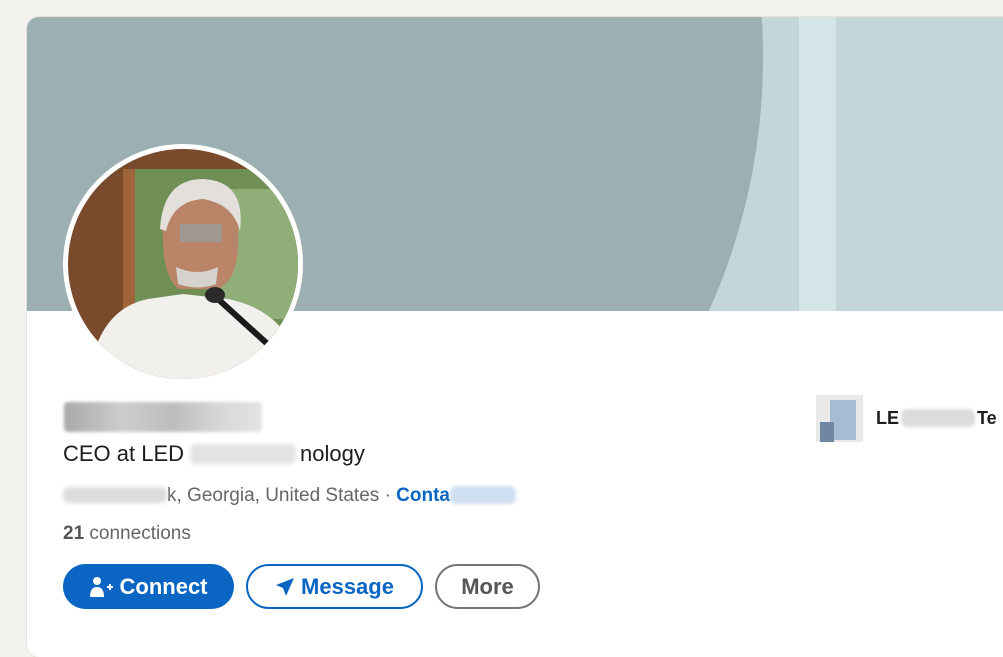 The image size is (1003, 657). I want to click on more-label: More, so click(487, 586).